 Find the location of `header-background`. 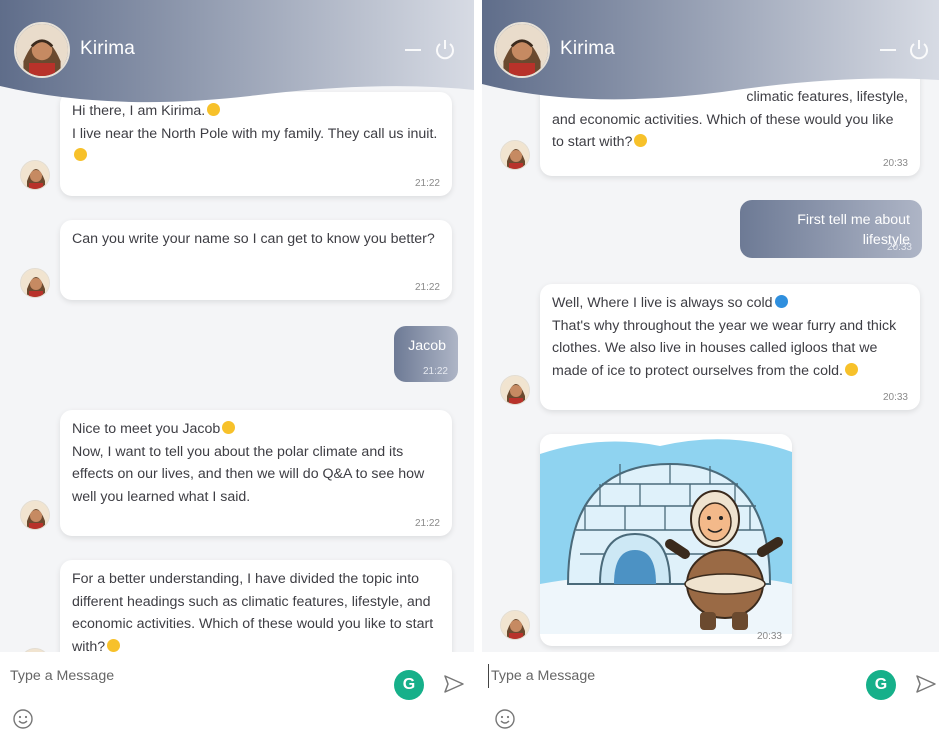

header-background is located at coordinates (710, 50).